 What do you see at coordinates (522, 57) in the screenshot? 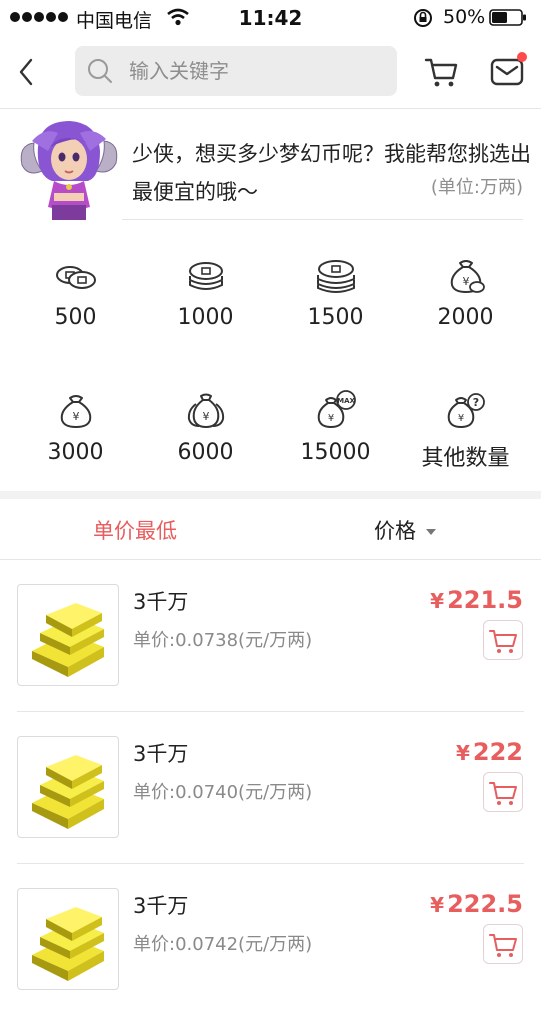
I see `notification-dot` at bounding box center [522, 57].